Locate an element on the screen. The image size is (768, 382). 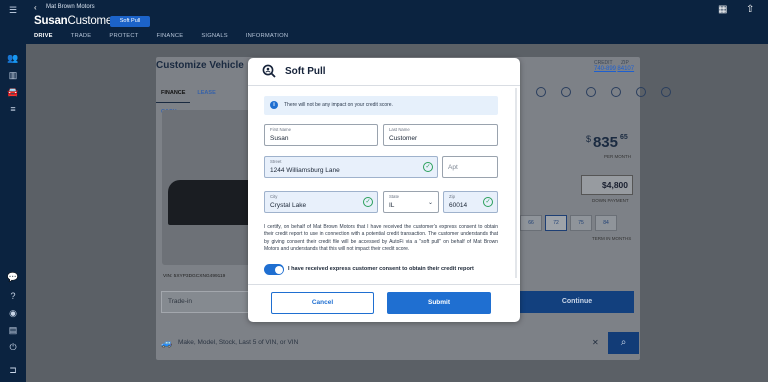
down-payment-label: DOWN PAYMENT is located at coordinates (610, 200).